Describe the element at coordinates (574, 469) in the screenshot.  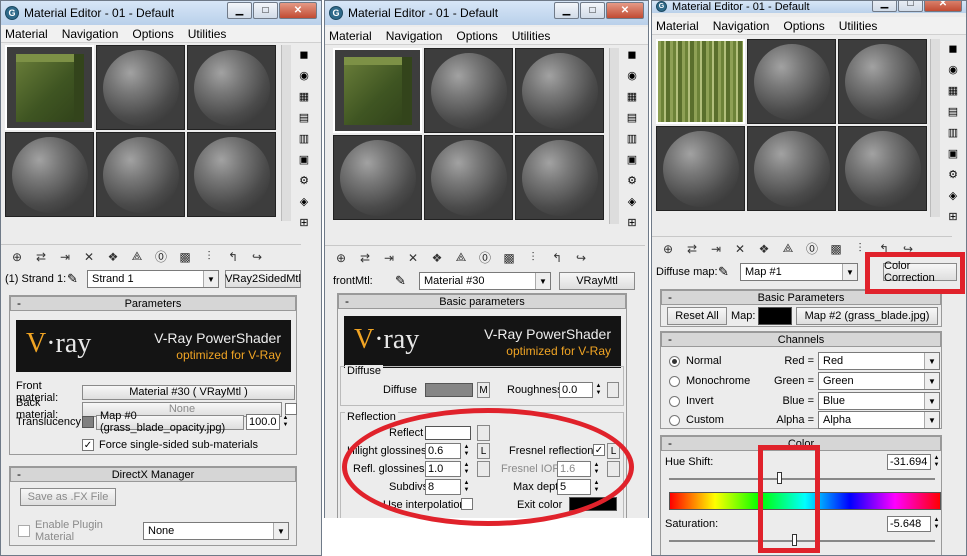
I see `fresnel-ior-value: 1.6` at that location.